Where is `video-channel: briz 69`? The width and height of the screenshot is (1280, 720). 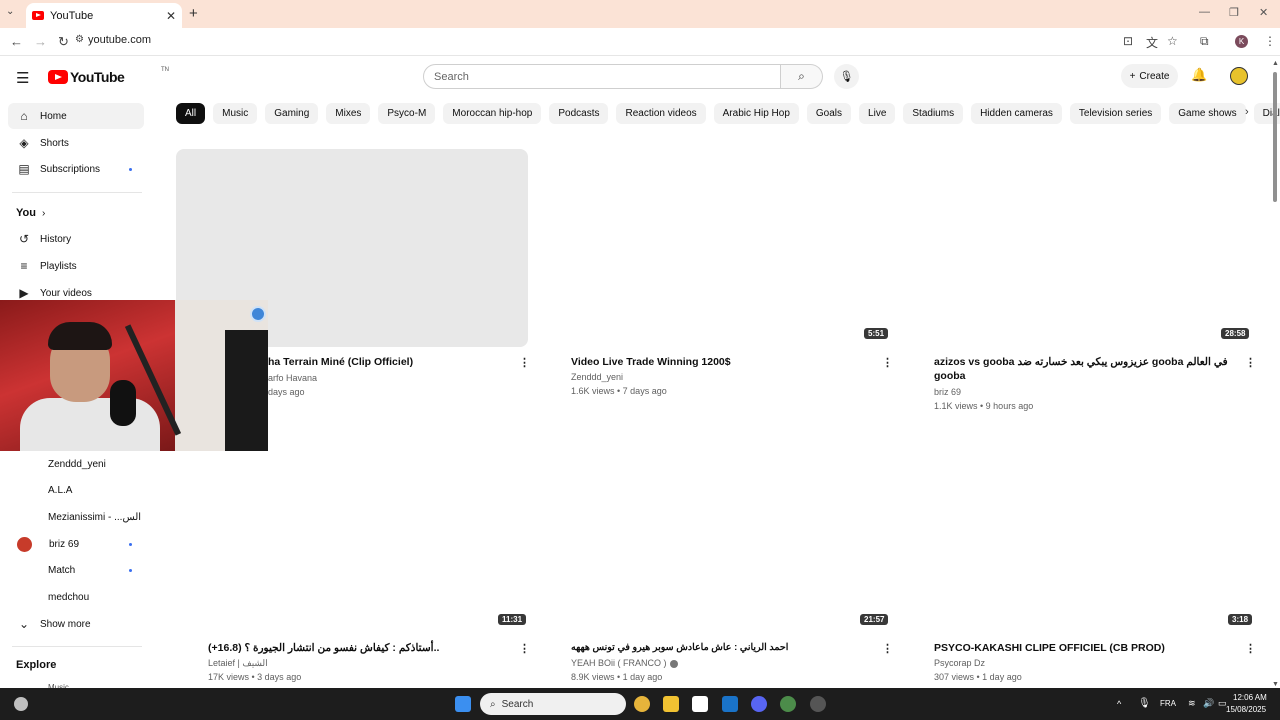 video-channel: briz 69 is located at coordinates (947, 392).